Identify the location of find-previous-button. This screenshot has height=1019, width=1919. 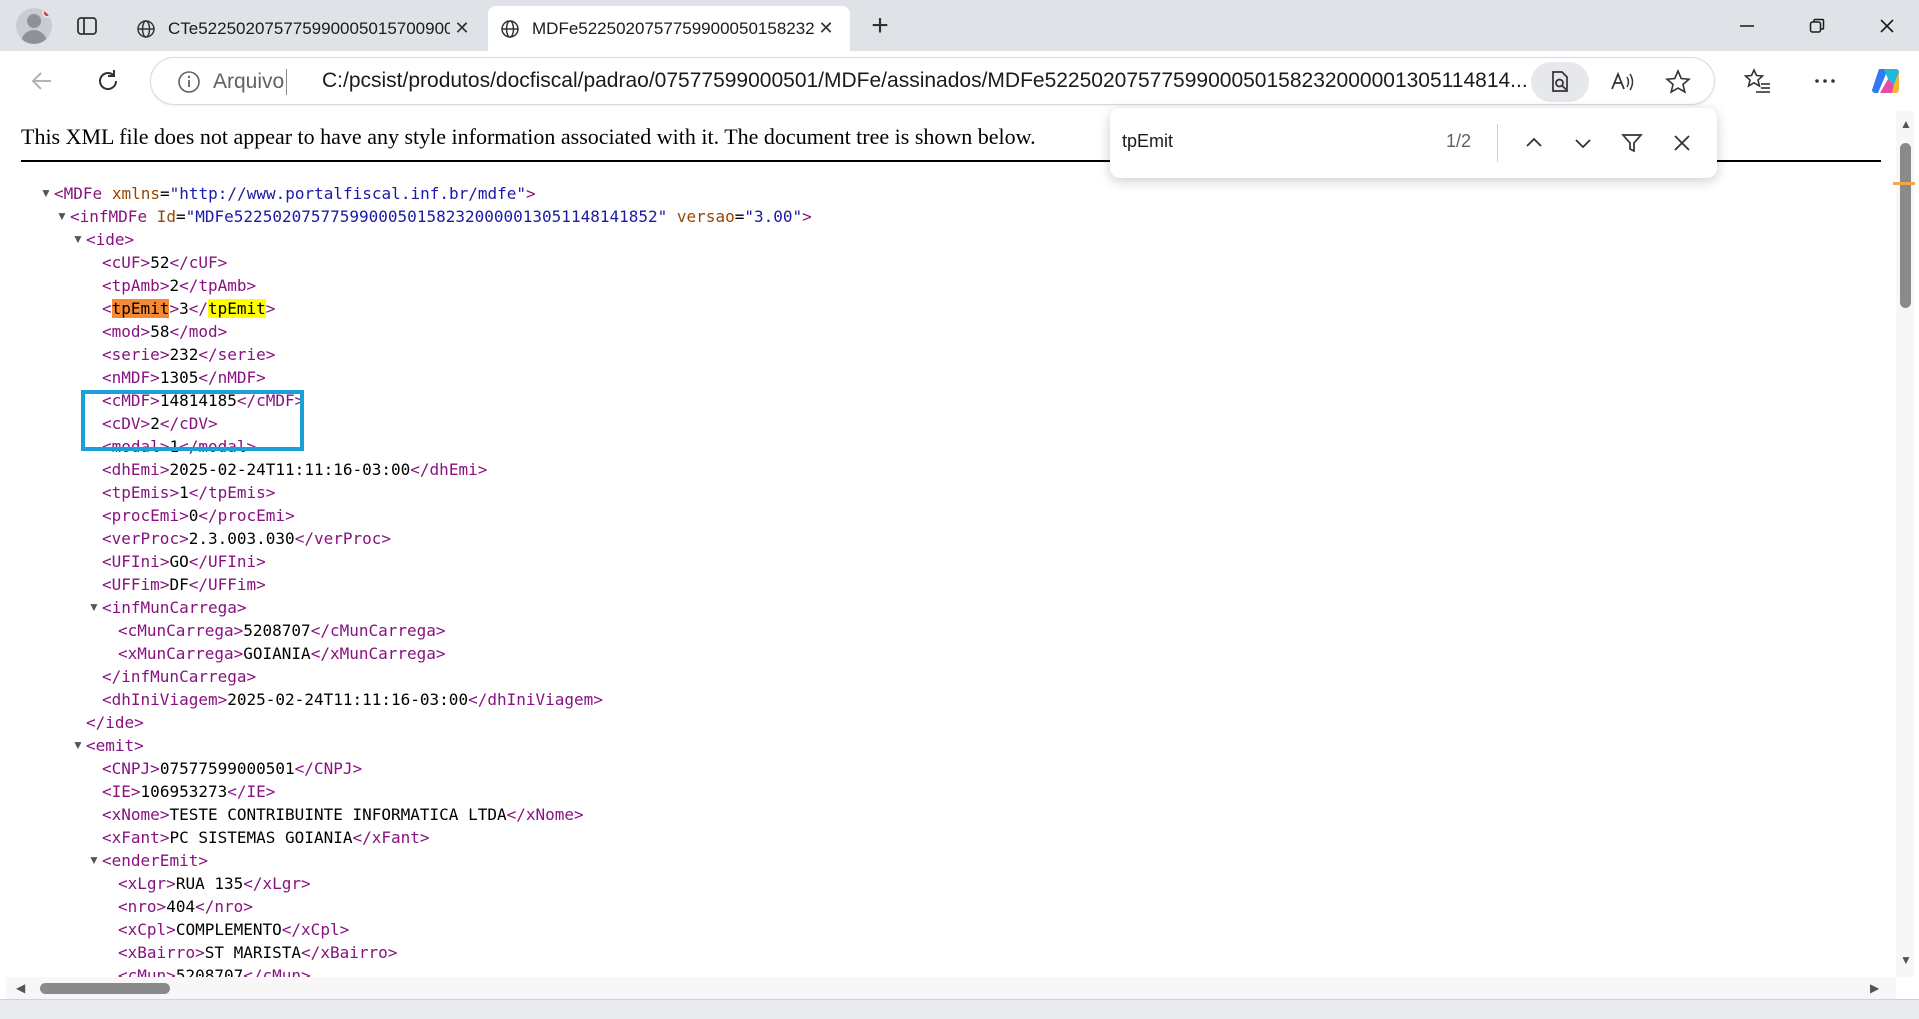
(1534, 143).